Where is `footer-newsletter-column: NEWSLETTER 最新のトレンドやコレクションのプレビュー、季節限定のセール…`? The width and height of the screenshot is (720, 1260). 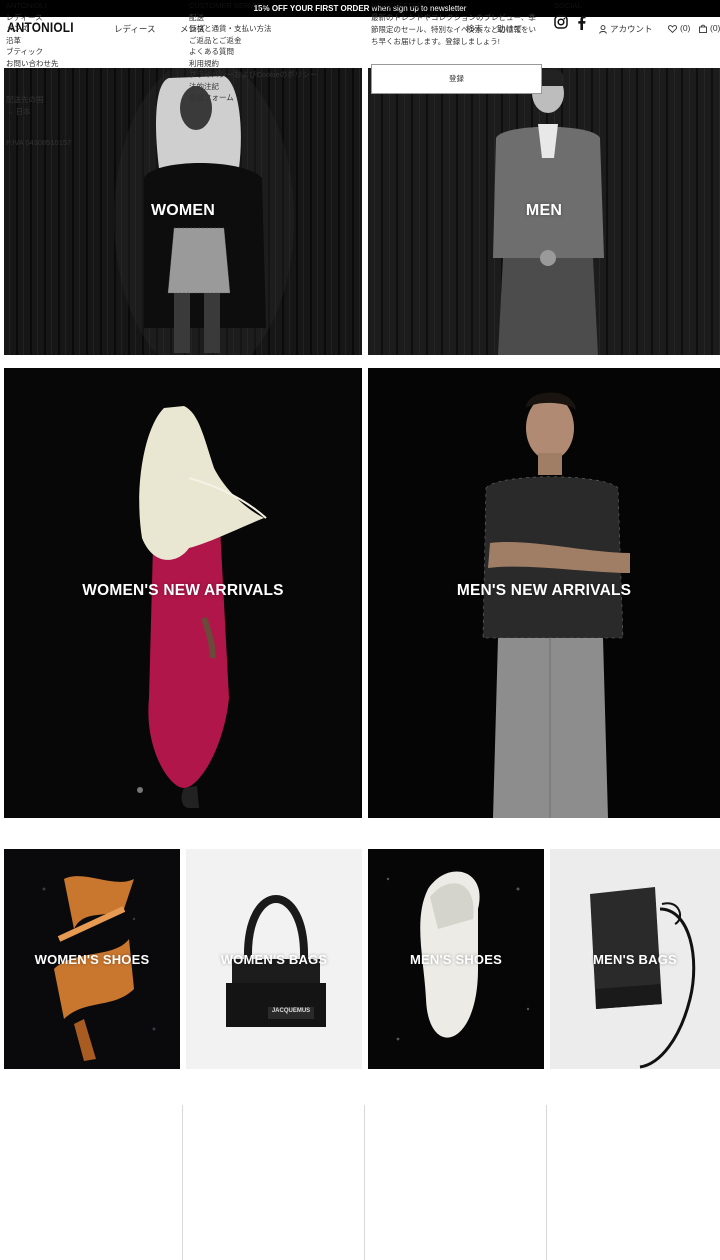 footer-newsletter-column: NEWSLETTER 最新のトレンドやコレクションのプレビュー、季節限定のセール… is located at coordinates (457, 77).